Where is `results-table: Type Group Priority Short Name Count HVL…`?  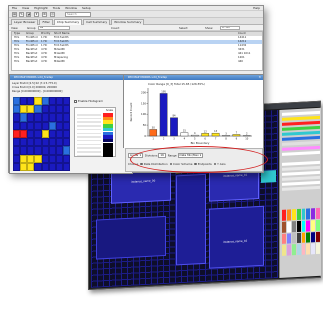 results-table: Type Group Priority Short Name Count HVL… is located at coordinates (137, 51).